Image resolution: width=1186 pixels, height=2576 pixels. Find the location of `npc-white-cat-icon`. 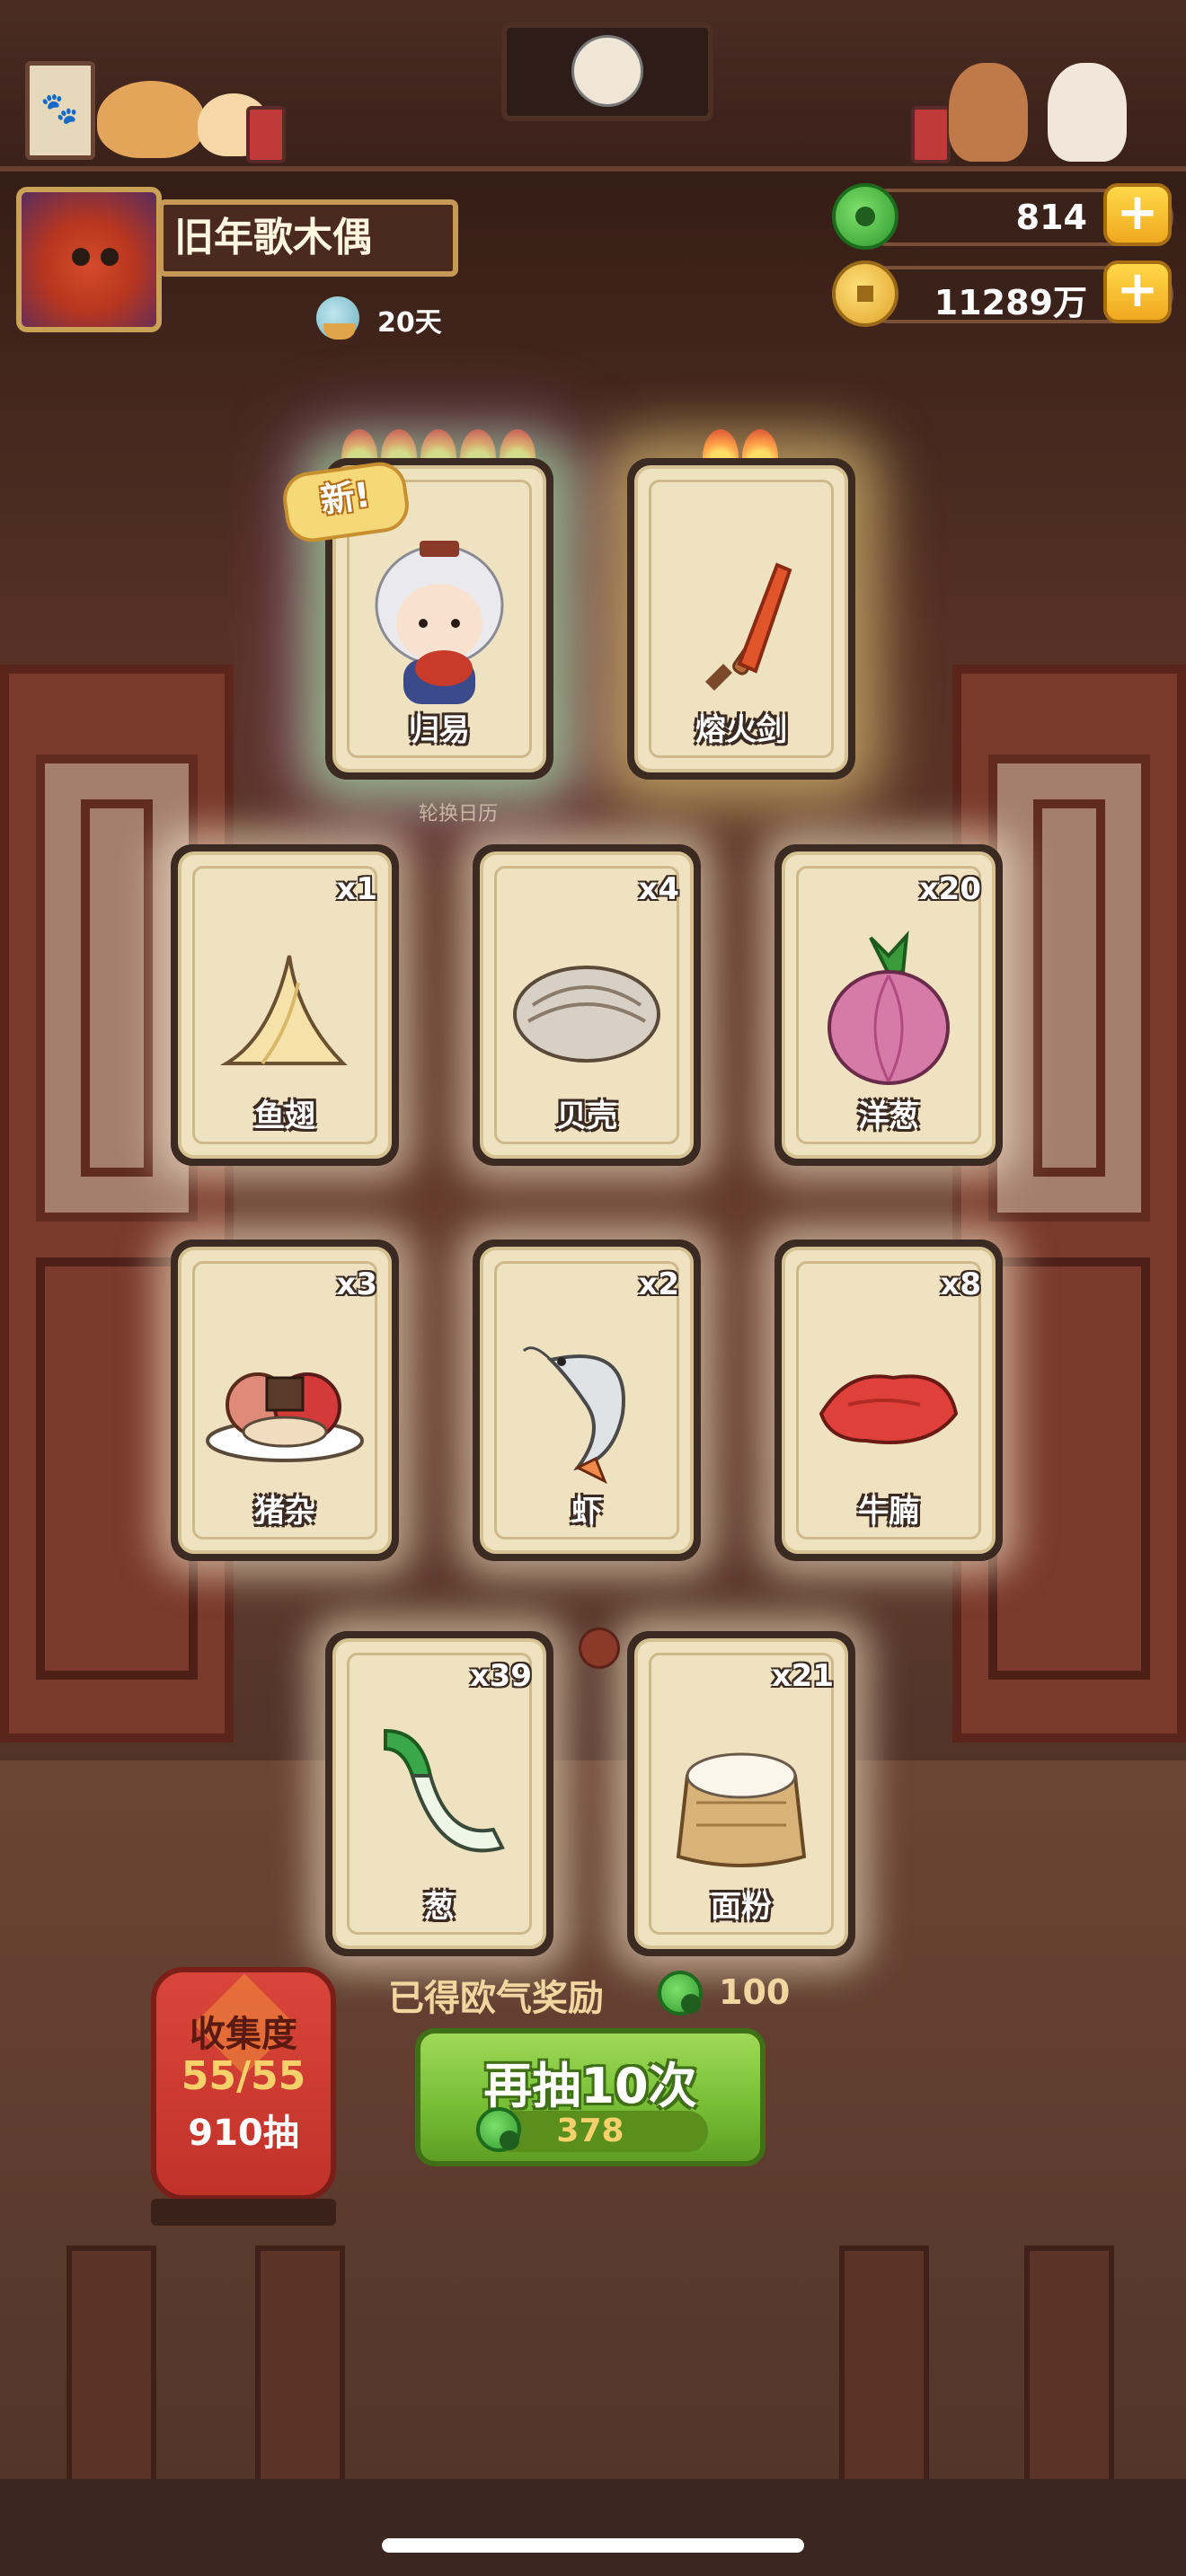

npc-white-cat-icon is located at coordinates (1087, 112).